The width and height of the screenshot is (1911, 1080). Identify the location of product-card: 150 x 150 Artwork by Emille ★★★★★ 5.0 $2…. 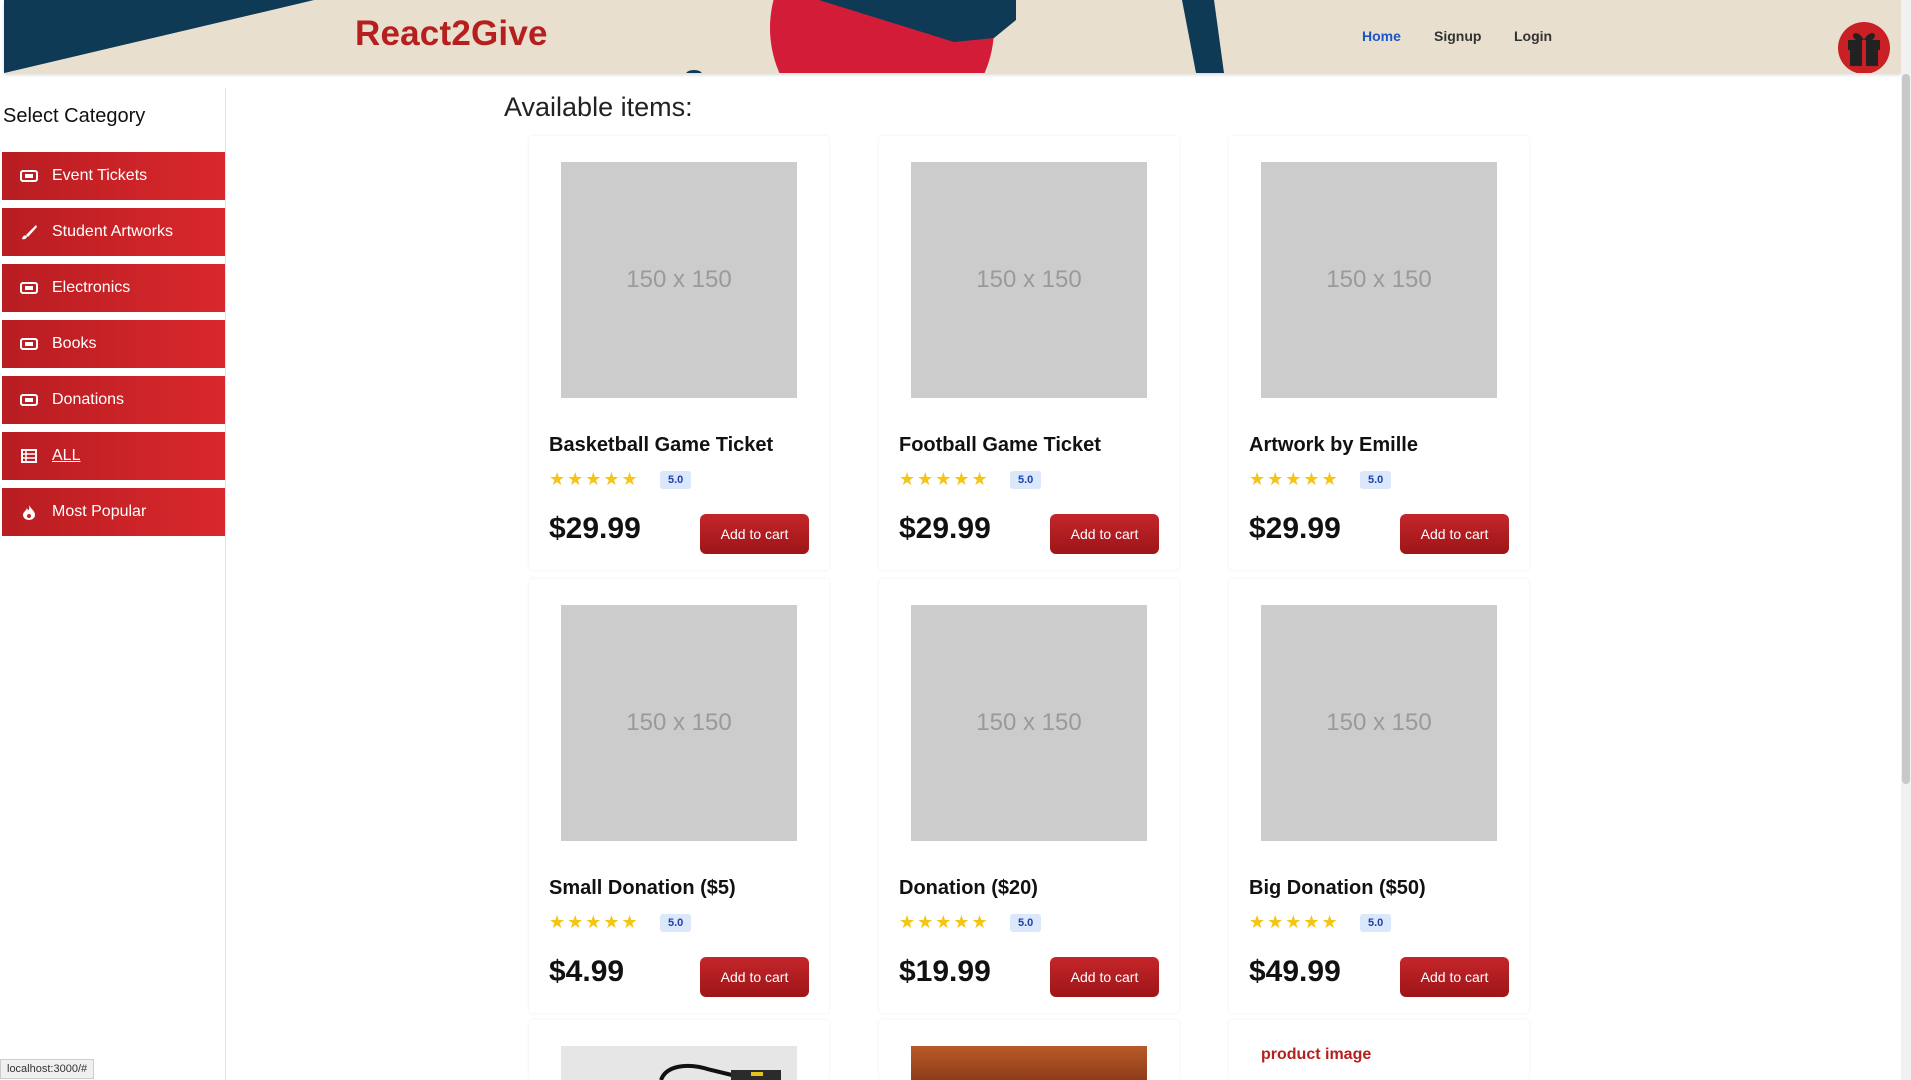
(1379, 353).